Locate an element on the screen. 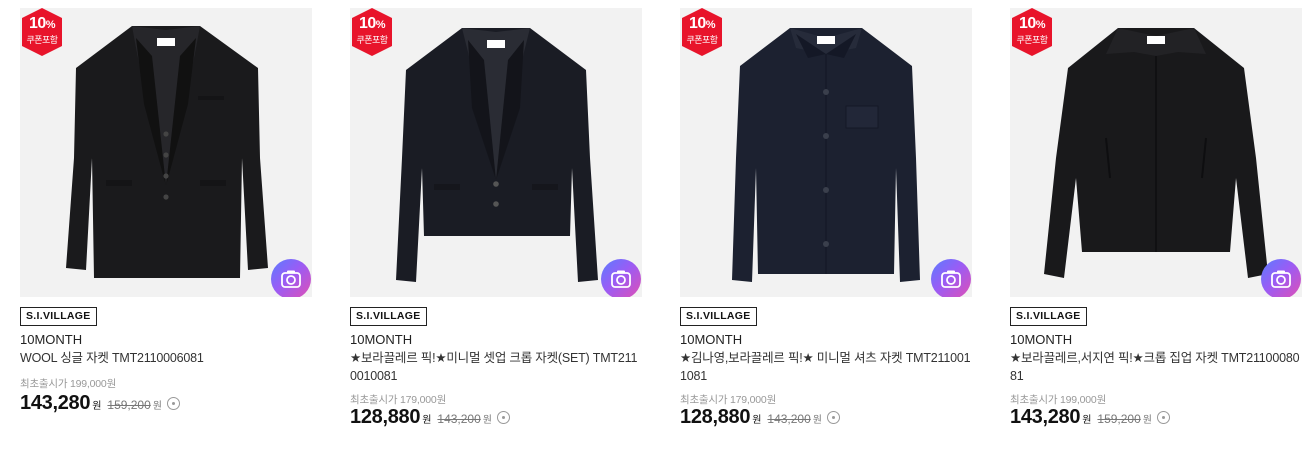 The image size is (1310, 451). product-title: WOOL 싱글 자켓 TMT2110006081 is located at coordinates (166, 358).